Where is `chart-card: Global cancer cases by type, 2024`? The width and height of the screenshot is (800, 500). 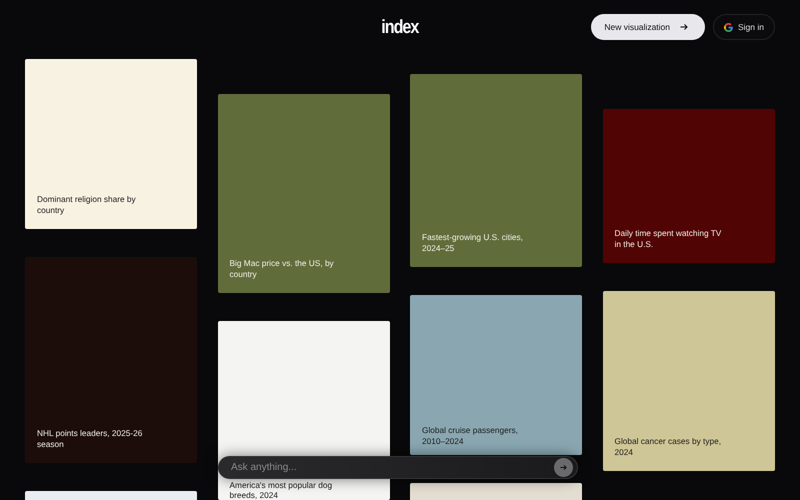
chart-card: Global cancer cases by type, 2024 is located at coordinates (688, 381).